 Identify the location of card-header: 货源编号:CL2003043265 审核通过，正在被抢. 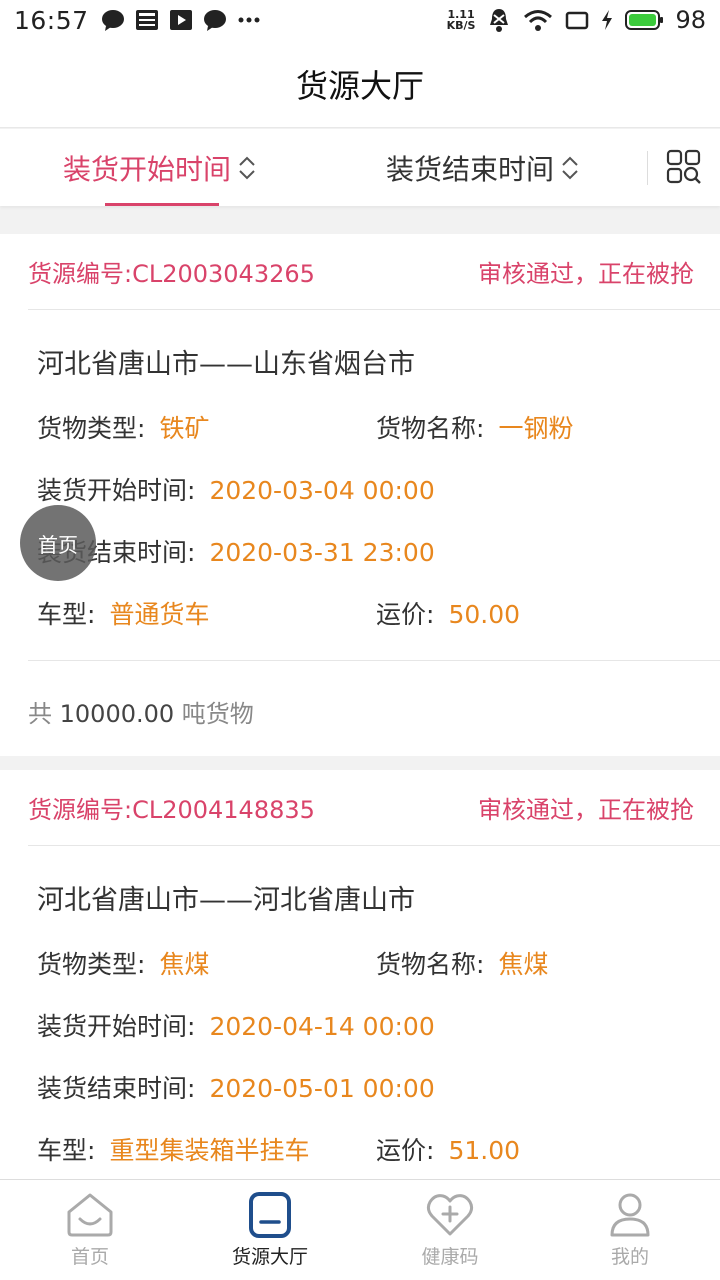
(374, 272).